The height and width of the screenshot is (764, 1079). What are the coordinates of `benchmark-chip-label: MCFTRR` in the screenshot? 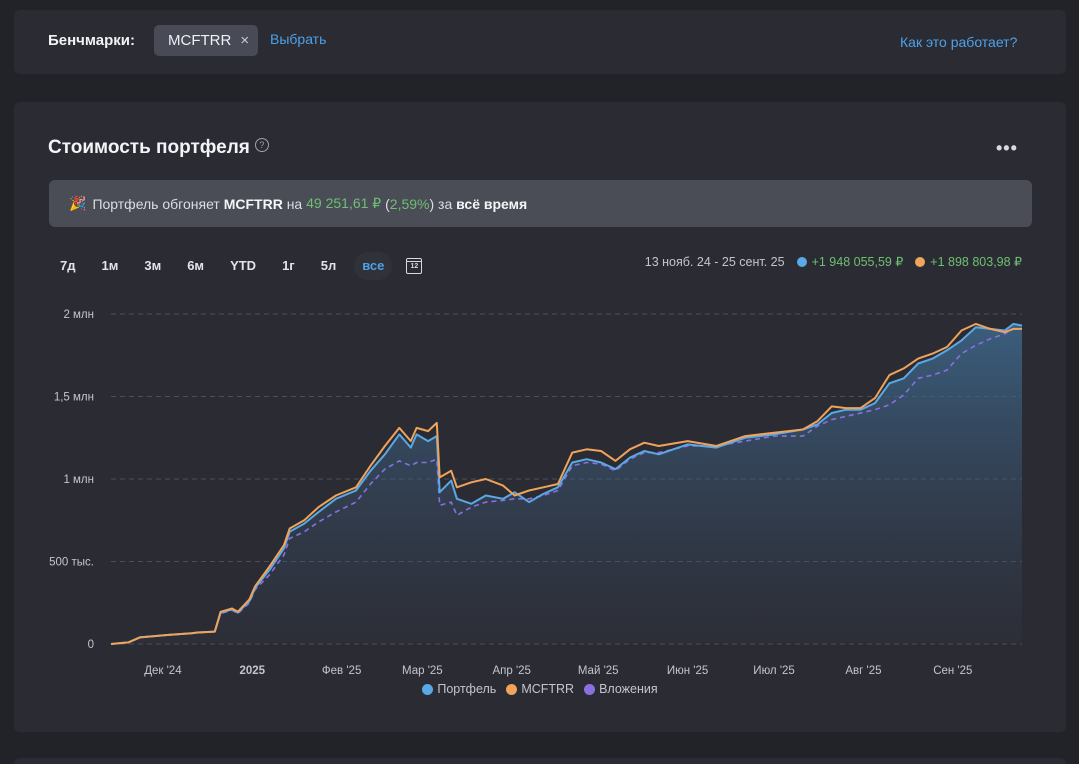 It's located at (200, 40).